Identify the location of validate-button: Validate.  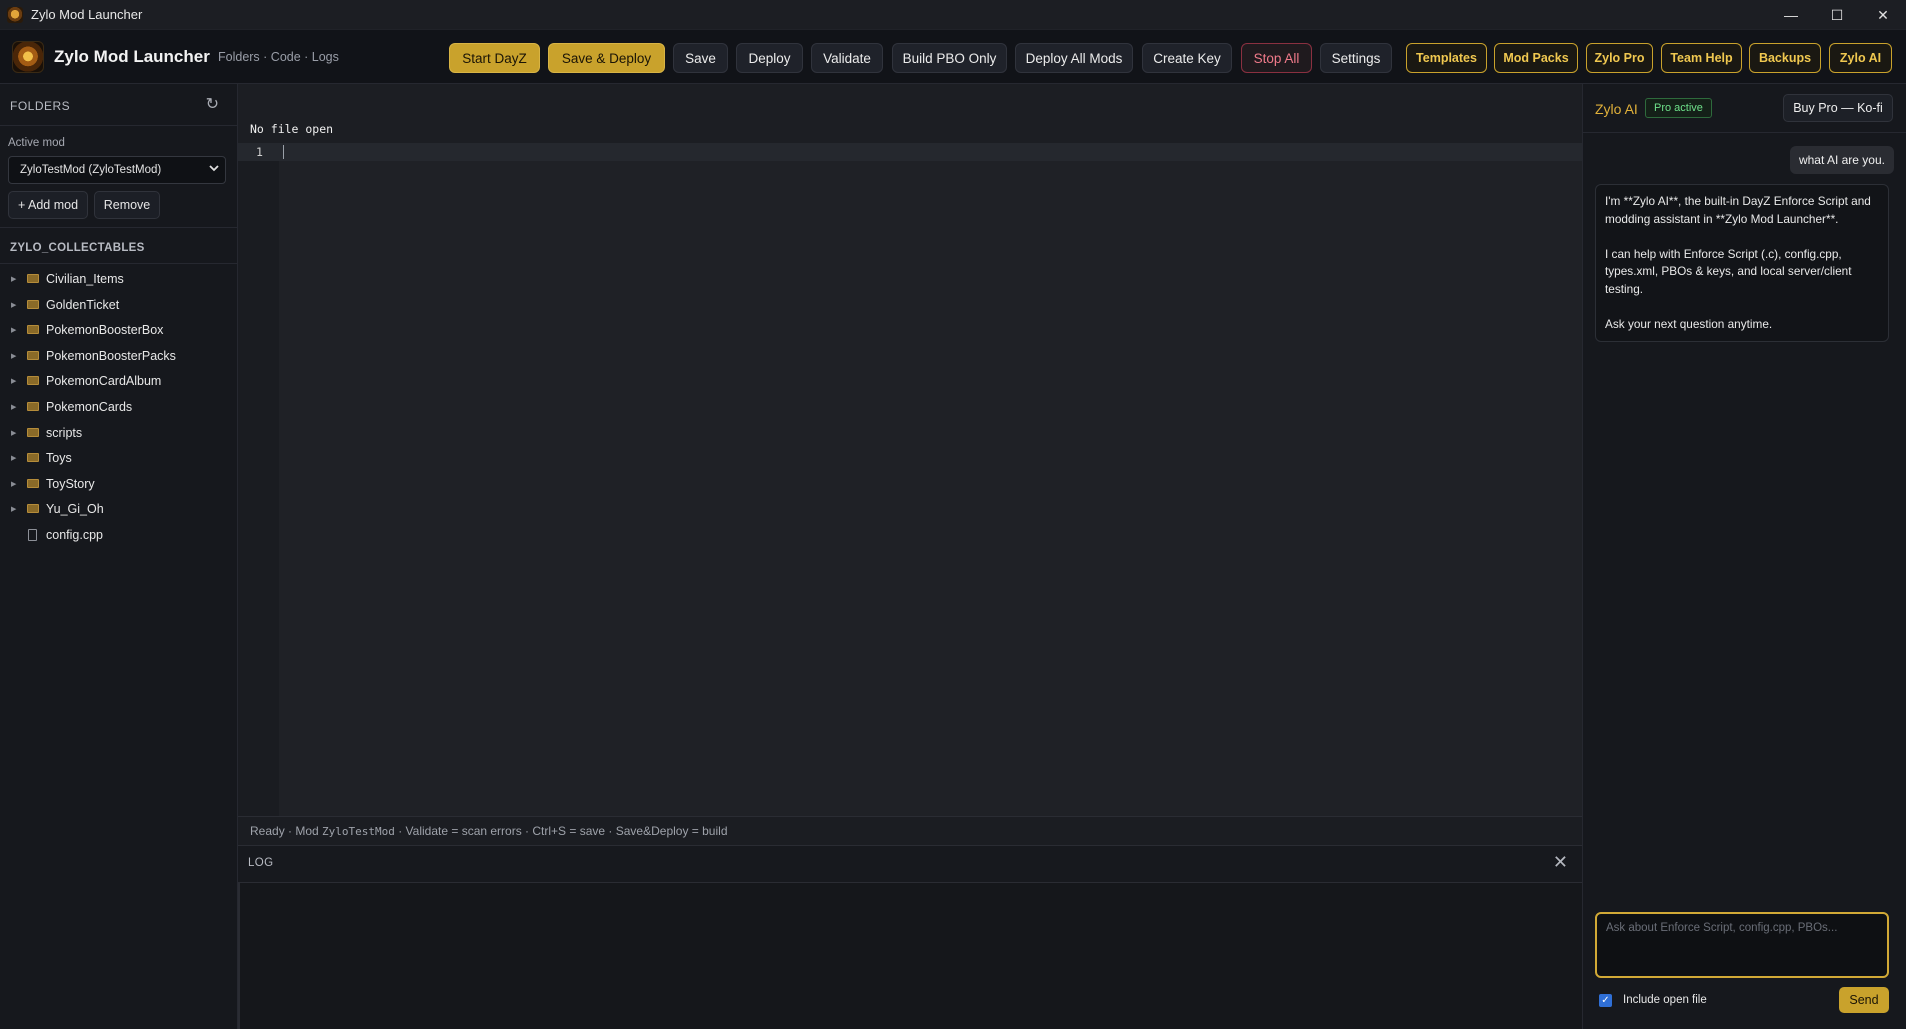
(847, 58).